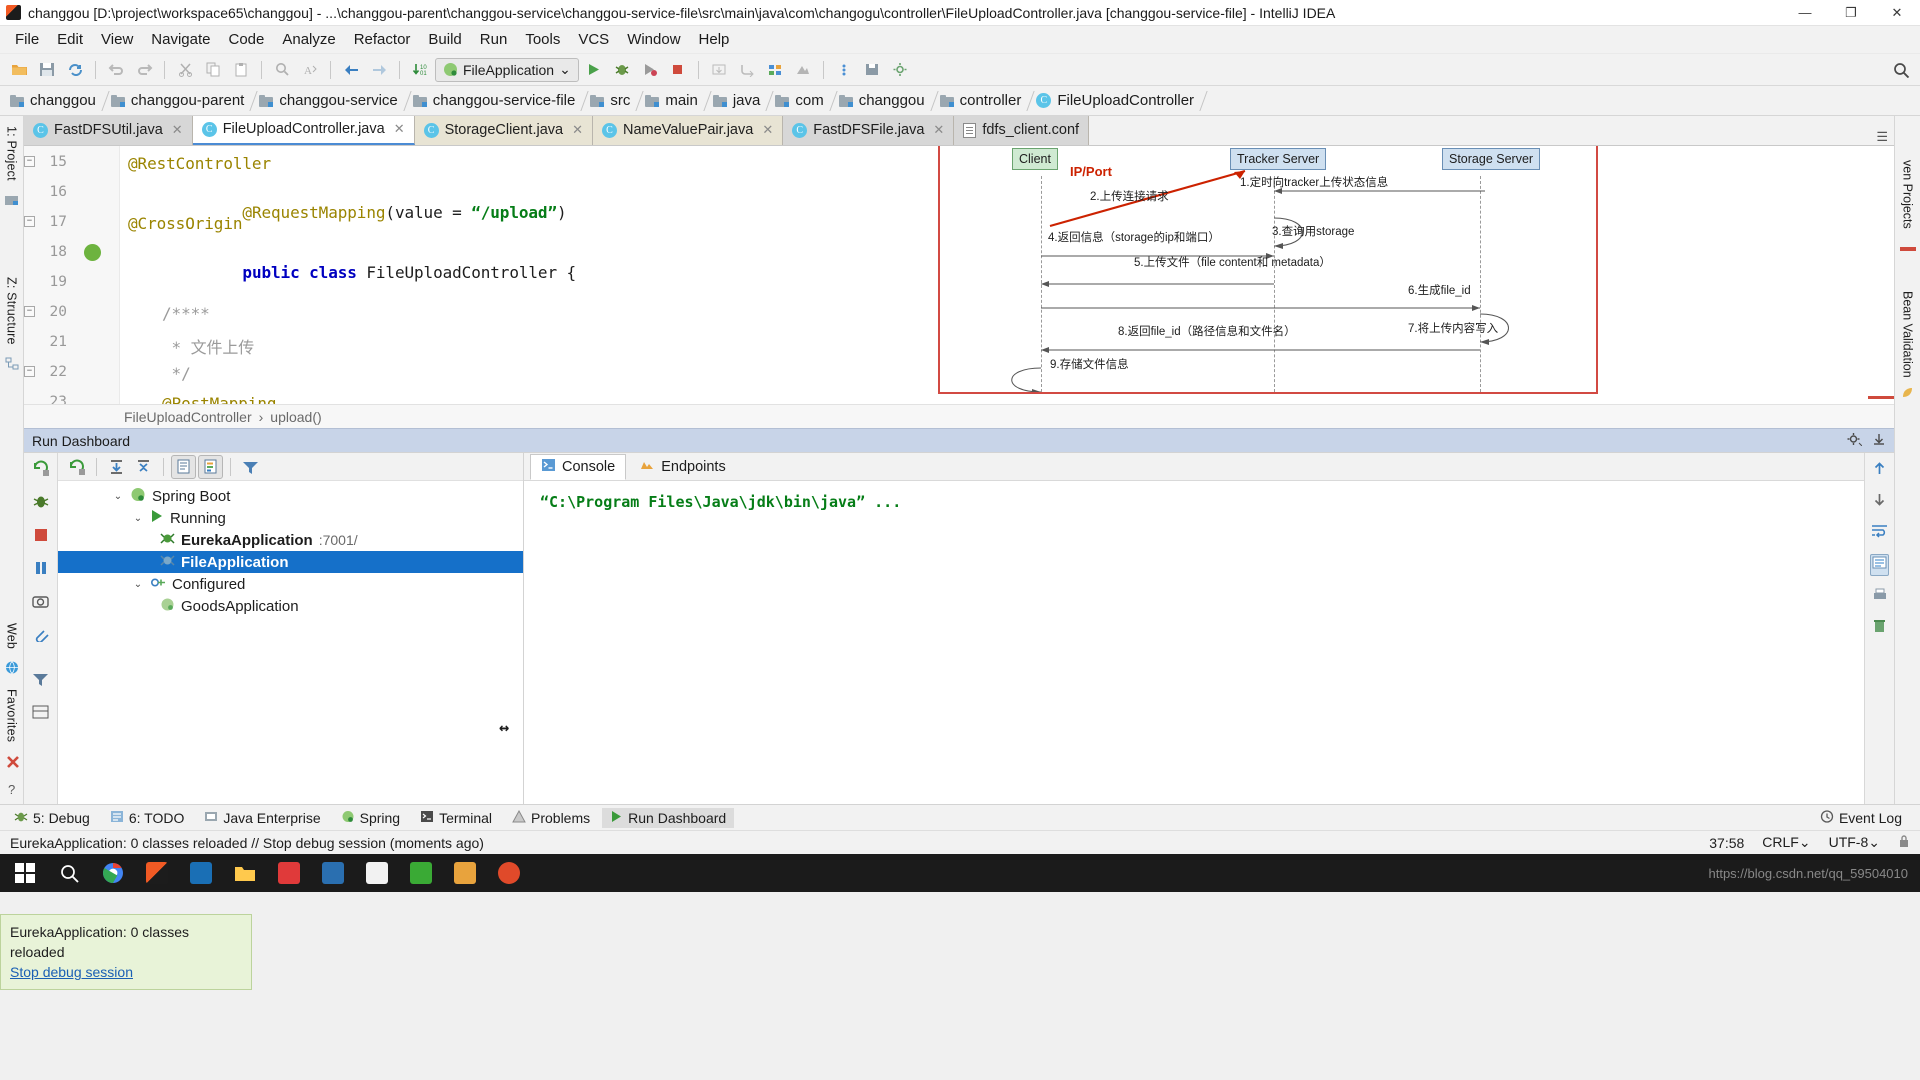  I want to click on tree-node-running: ⌄ Running, so click(290, 518).